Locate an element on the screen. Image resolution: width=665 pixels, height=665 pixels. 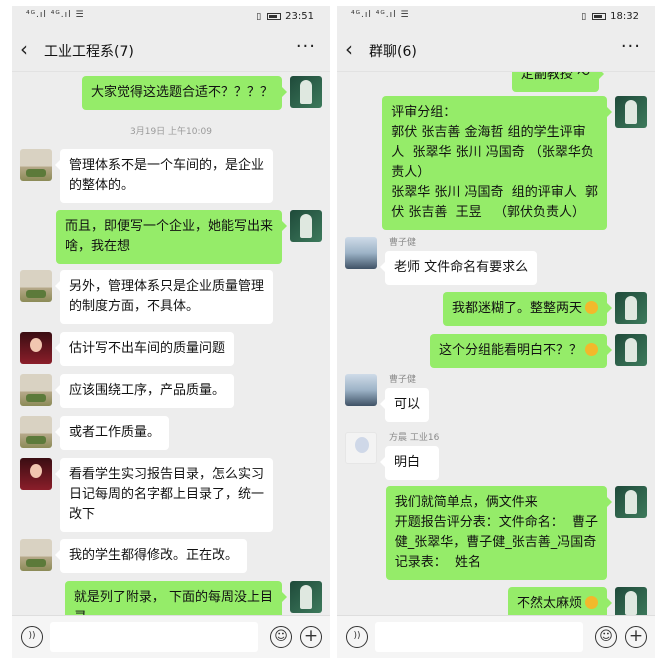
message-bubble: 估计写不出车间的质量问题 is located at coordinates (144, 349).